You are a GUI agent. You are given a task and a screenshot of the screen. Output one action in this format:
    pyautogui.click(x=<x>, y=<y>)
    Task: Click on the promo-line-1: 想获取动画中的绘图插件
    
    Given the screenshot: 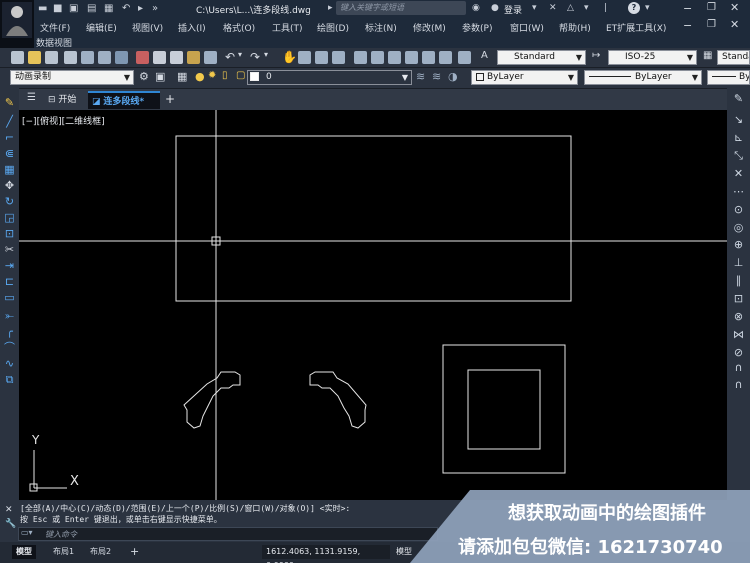 What is the action you would take?
    pyautogui.click(x=607, y=513)
    